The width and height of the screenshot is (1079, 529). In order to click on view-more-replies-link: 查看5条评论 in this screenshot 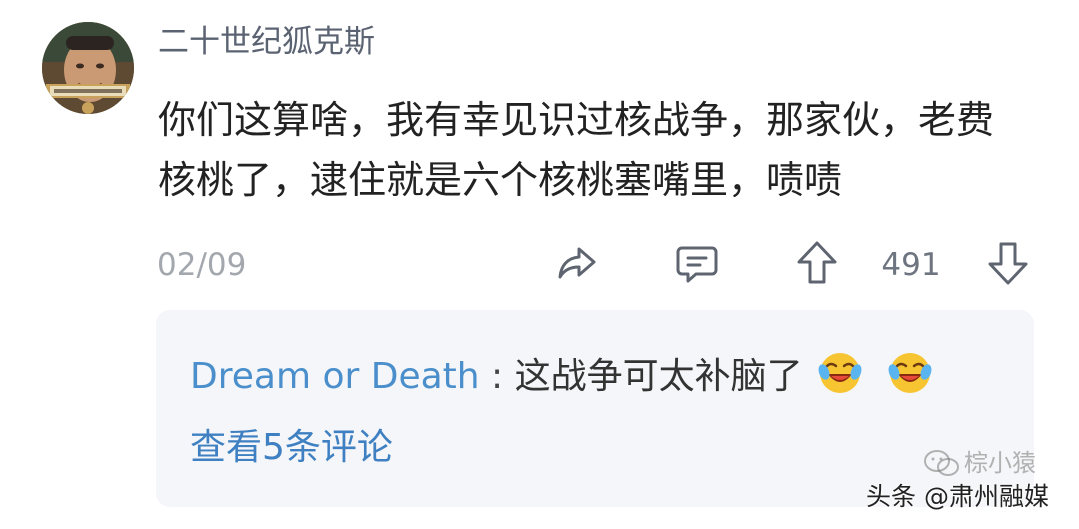, I will do `click(291, 448)`.